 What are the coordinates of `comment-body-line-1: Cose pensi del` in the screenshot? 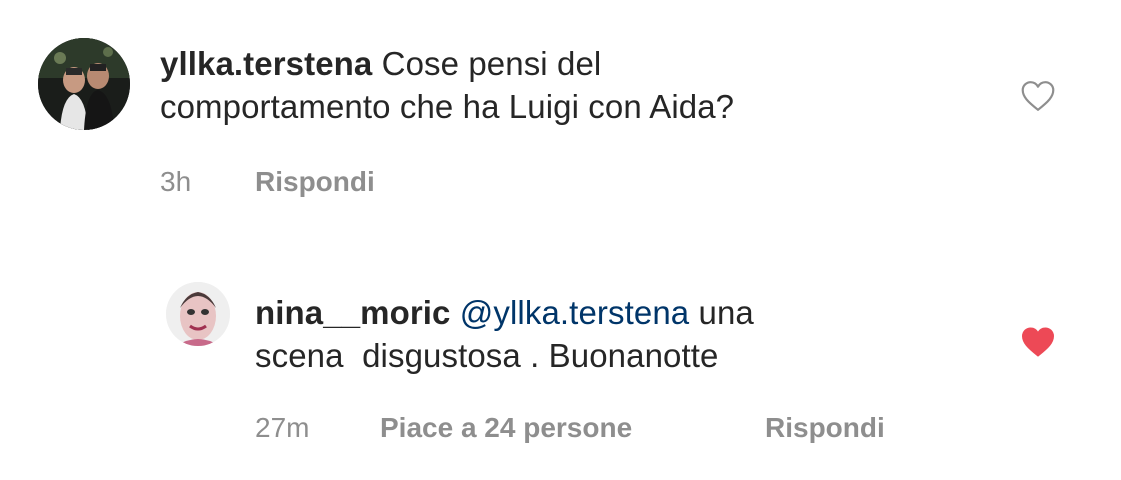 It's located at (491, 63).